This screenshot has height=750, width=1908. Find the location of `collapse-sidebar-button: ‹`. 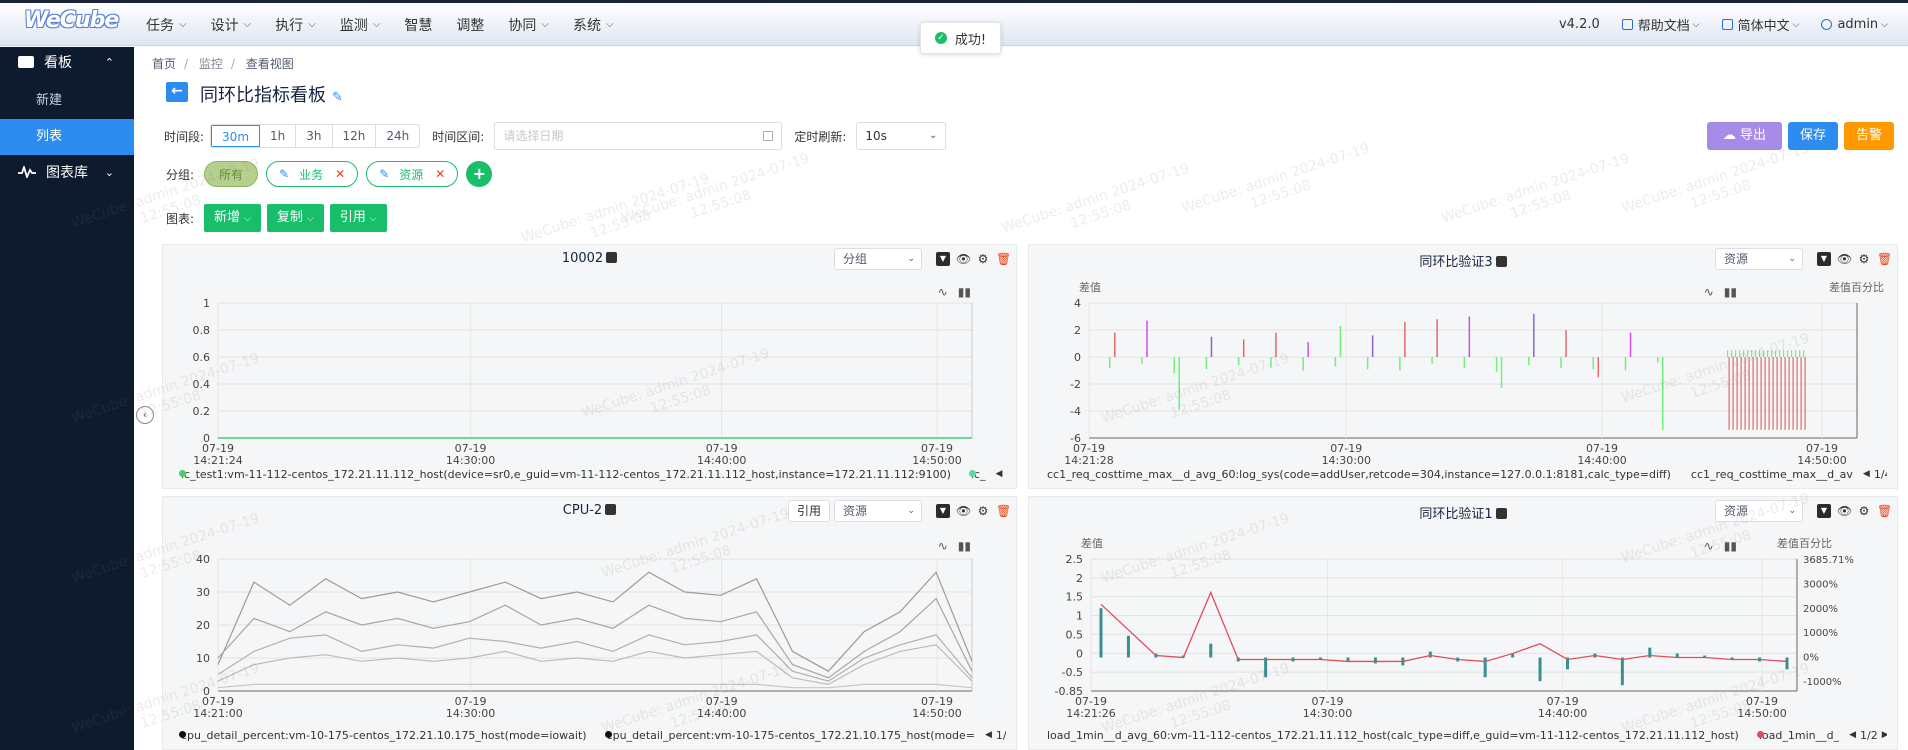

collapse-sidebar-button: ‹ is located at coordinates (145, 415).